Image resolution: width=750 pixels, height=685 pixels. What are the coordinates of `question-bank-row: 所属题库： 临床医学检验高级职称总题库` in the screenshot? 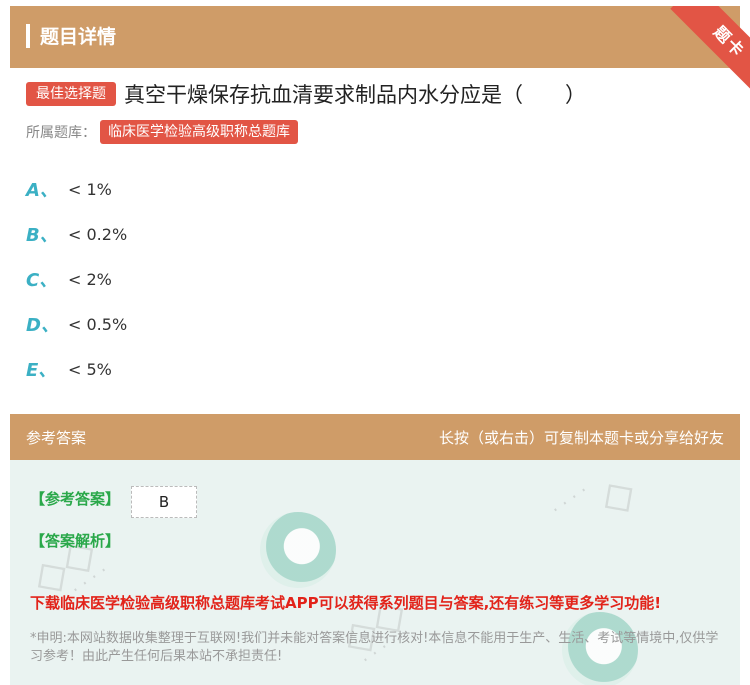 It's located at (162, 132).